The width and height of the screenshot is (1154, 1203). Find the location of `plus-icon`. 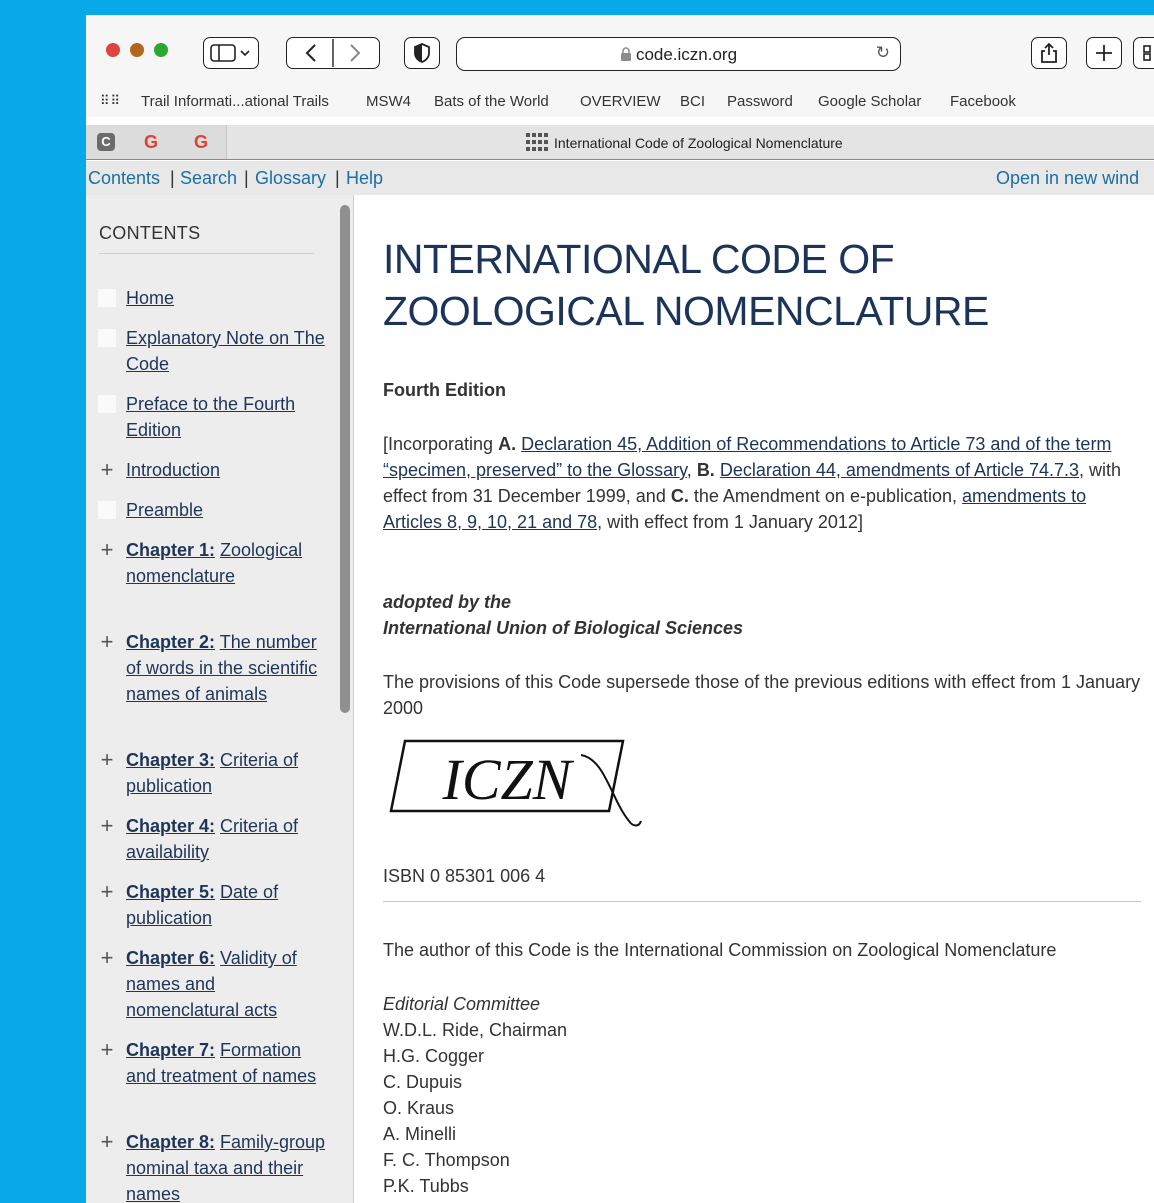

plus-icon is located at coordinates (1104, 53).